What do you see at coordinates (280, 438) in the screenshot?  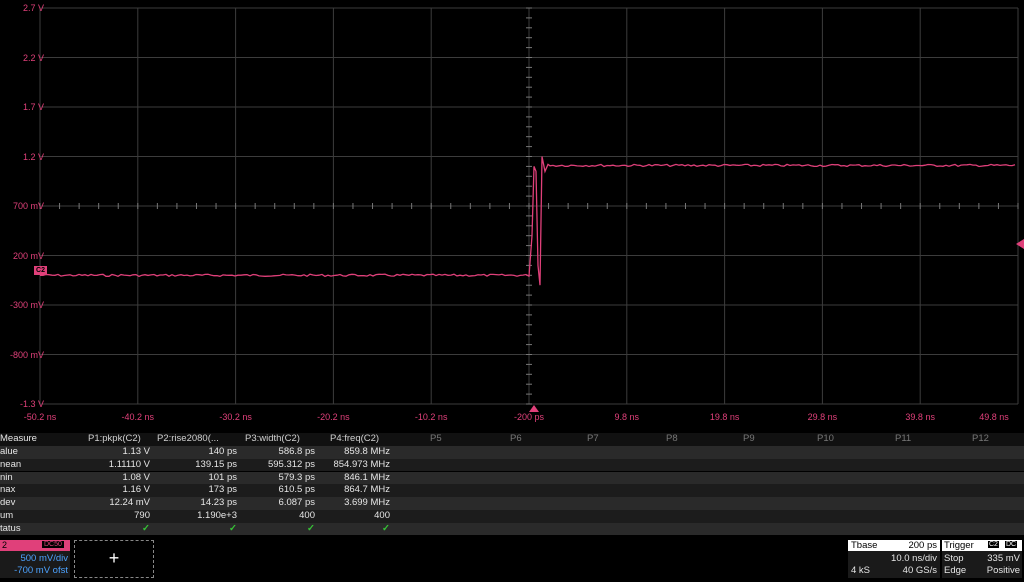 I see `param-p3-header: P3:width(C2)` at bounding box center [280, 438].